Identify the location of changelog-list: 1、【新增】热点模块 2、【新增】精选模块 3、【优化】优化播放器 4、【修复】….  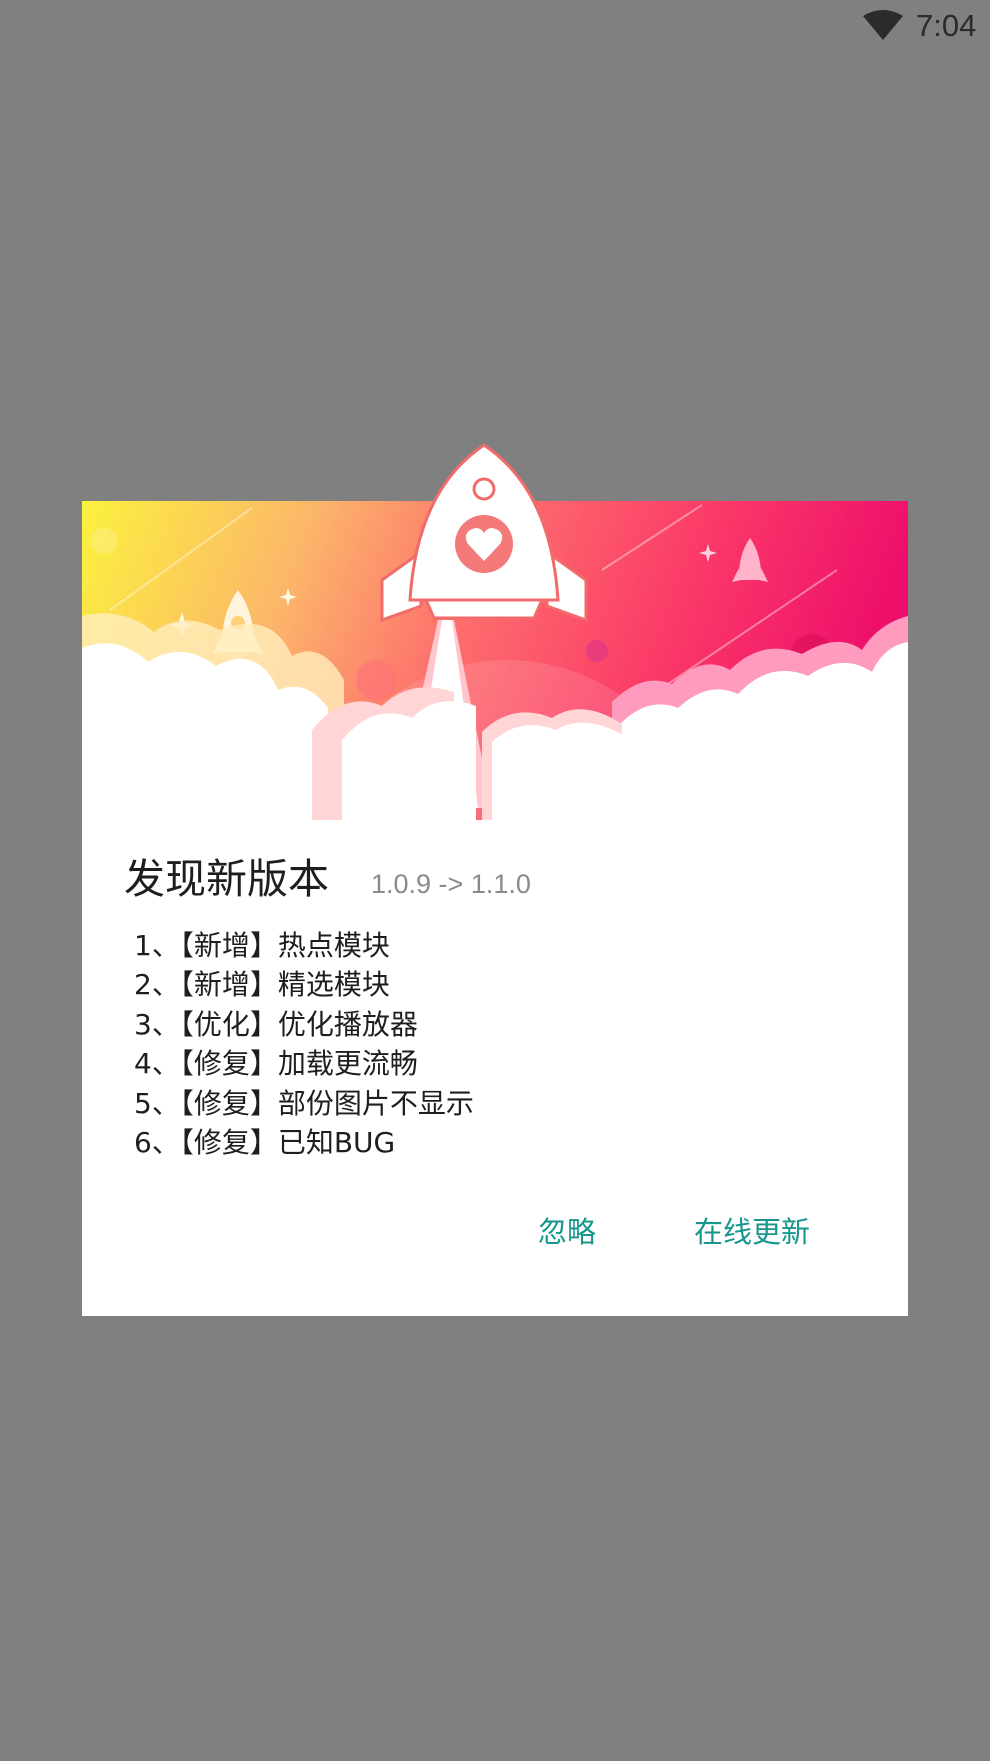
(304, 1044).